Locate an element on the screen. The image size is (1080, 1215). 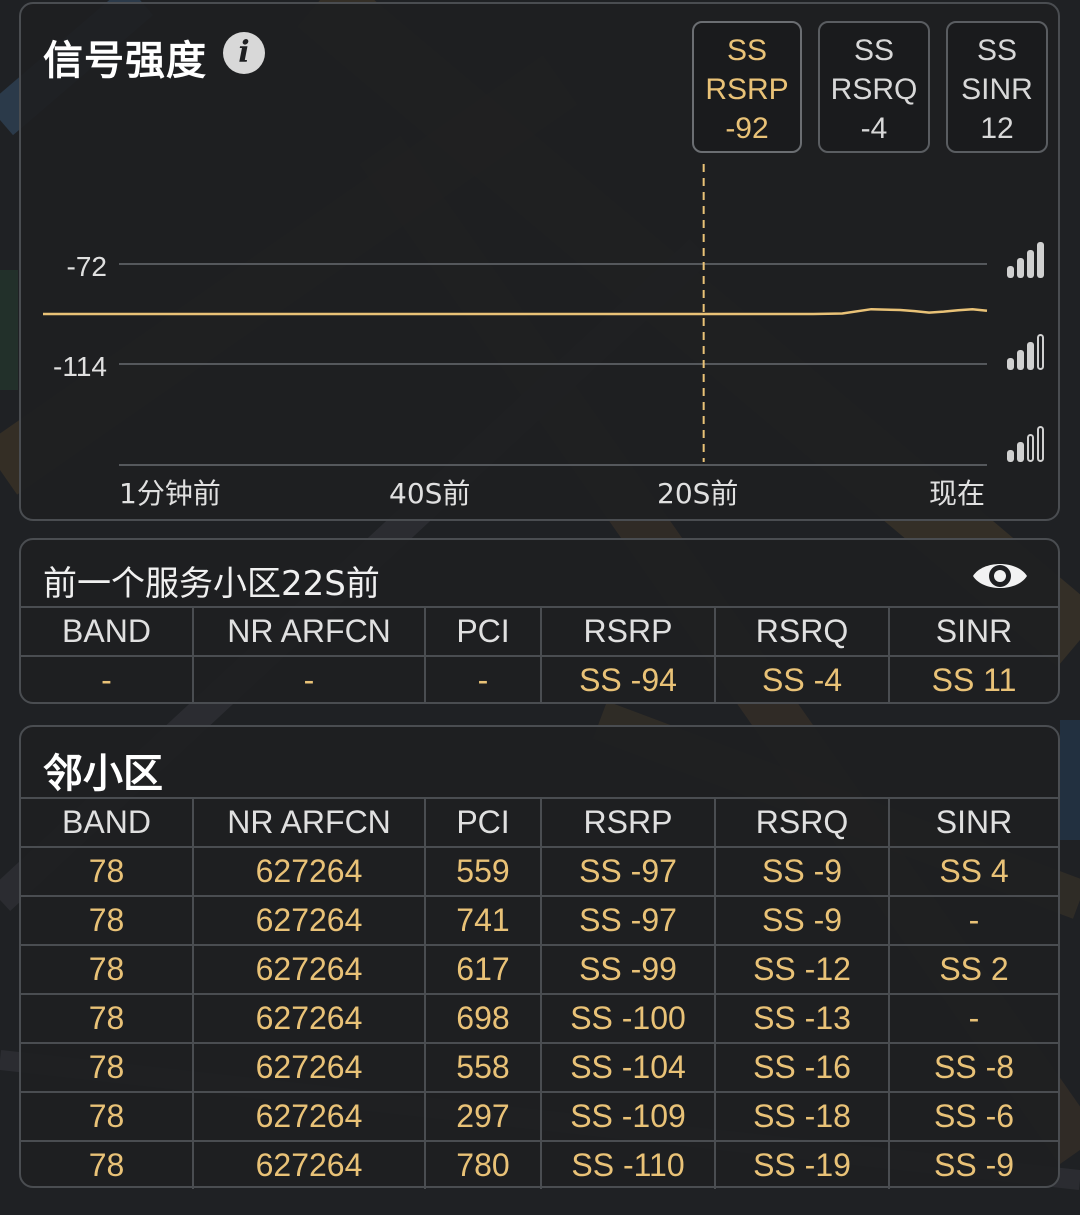
x-tick-label: 20S前 is located at coordinates (697, 493).